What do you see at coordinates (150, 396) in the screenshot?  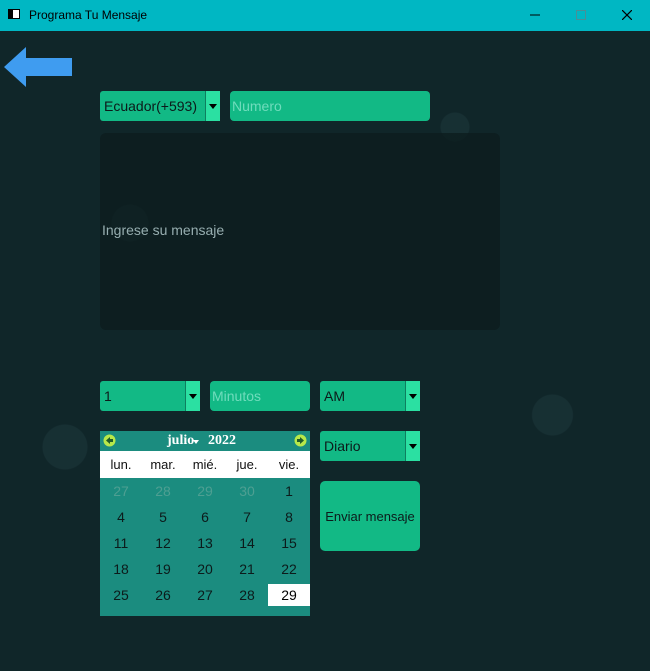 I see `hour-select: 1` at bounding box center [150, 396].